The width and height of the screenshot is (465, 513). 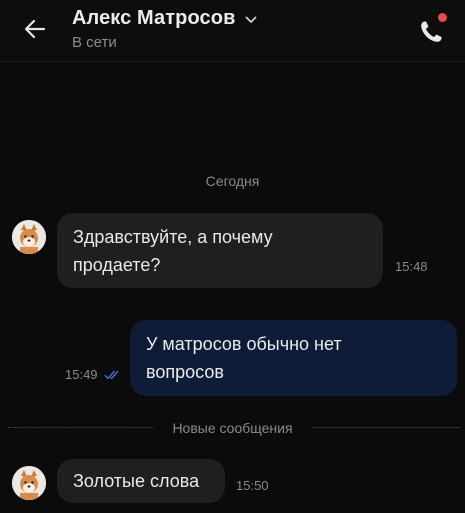 What do you see at coordinates (111, 375) in the screenshot?
I see `read-checkmarks-icon` at bounding box center [111, 375].